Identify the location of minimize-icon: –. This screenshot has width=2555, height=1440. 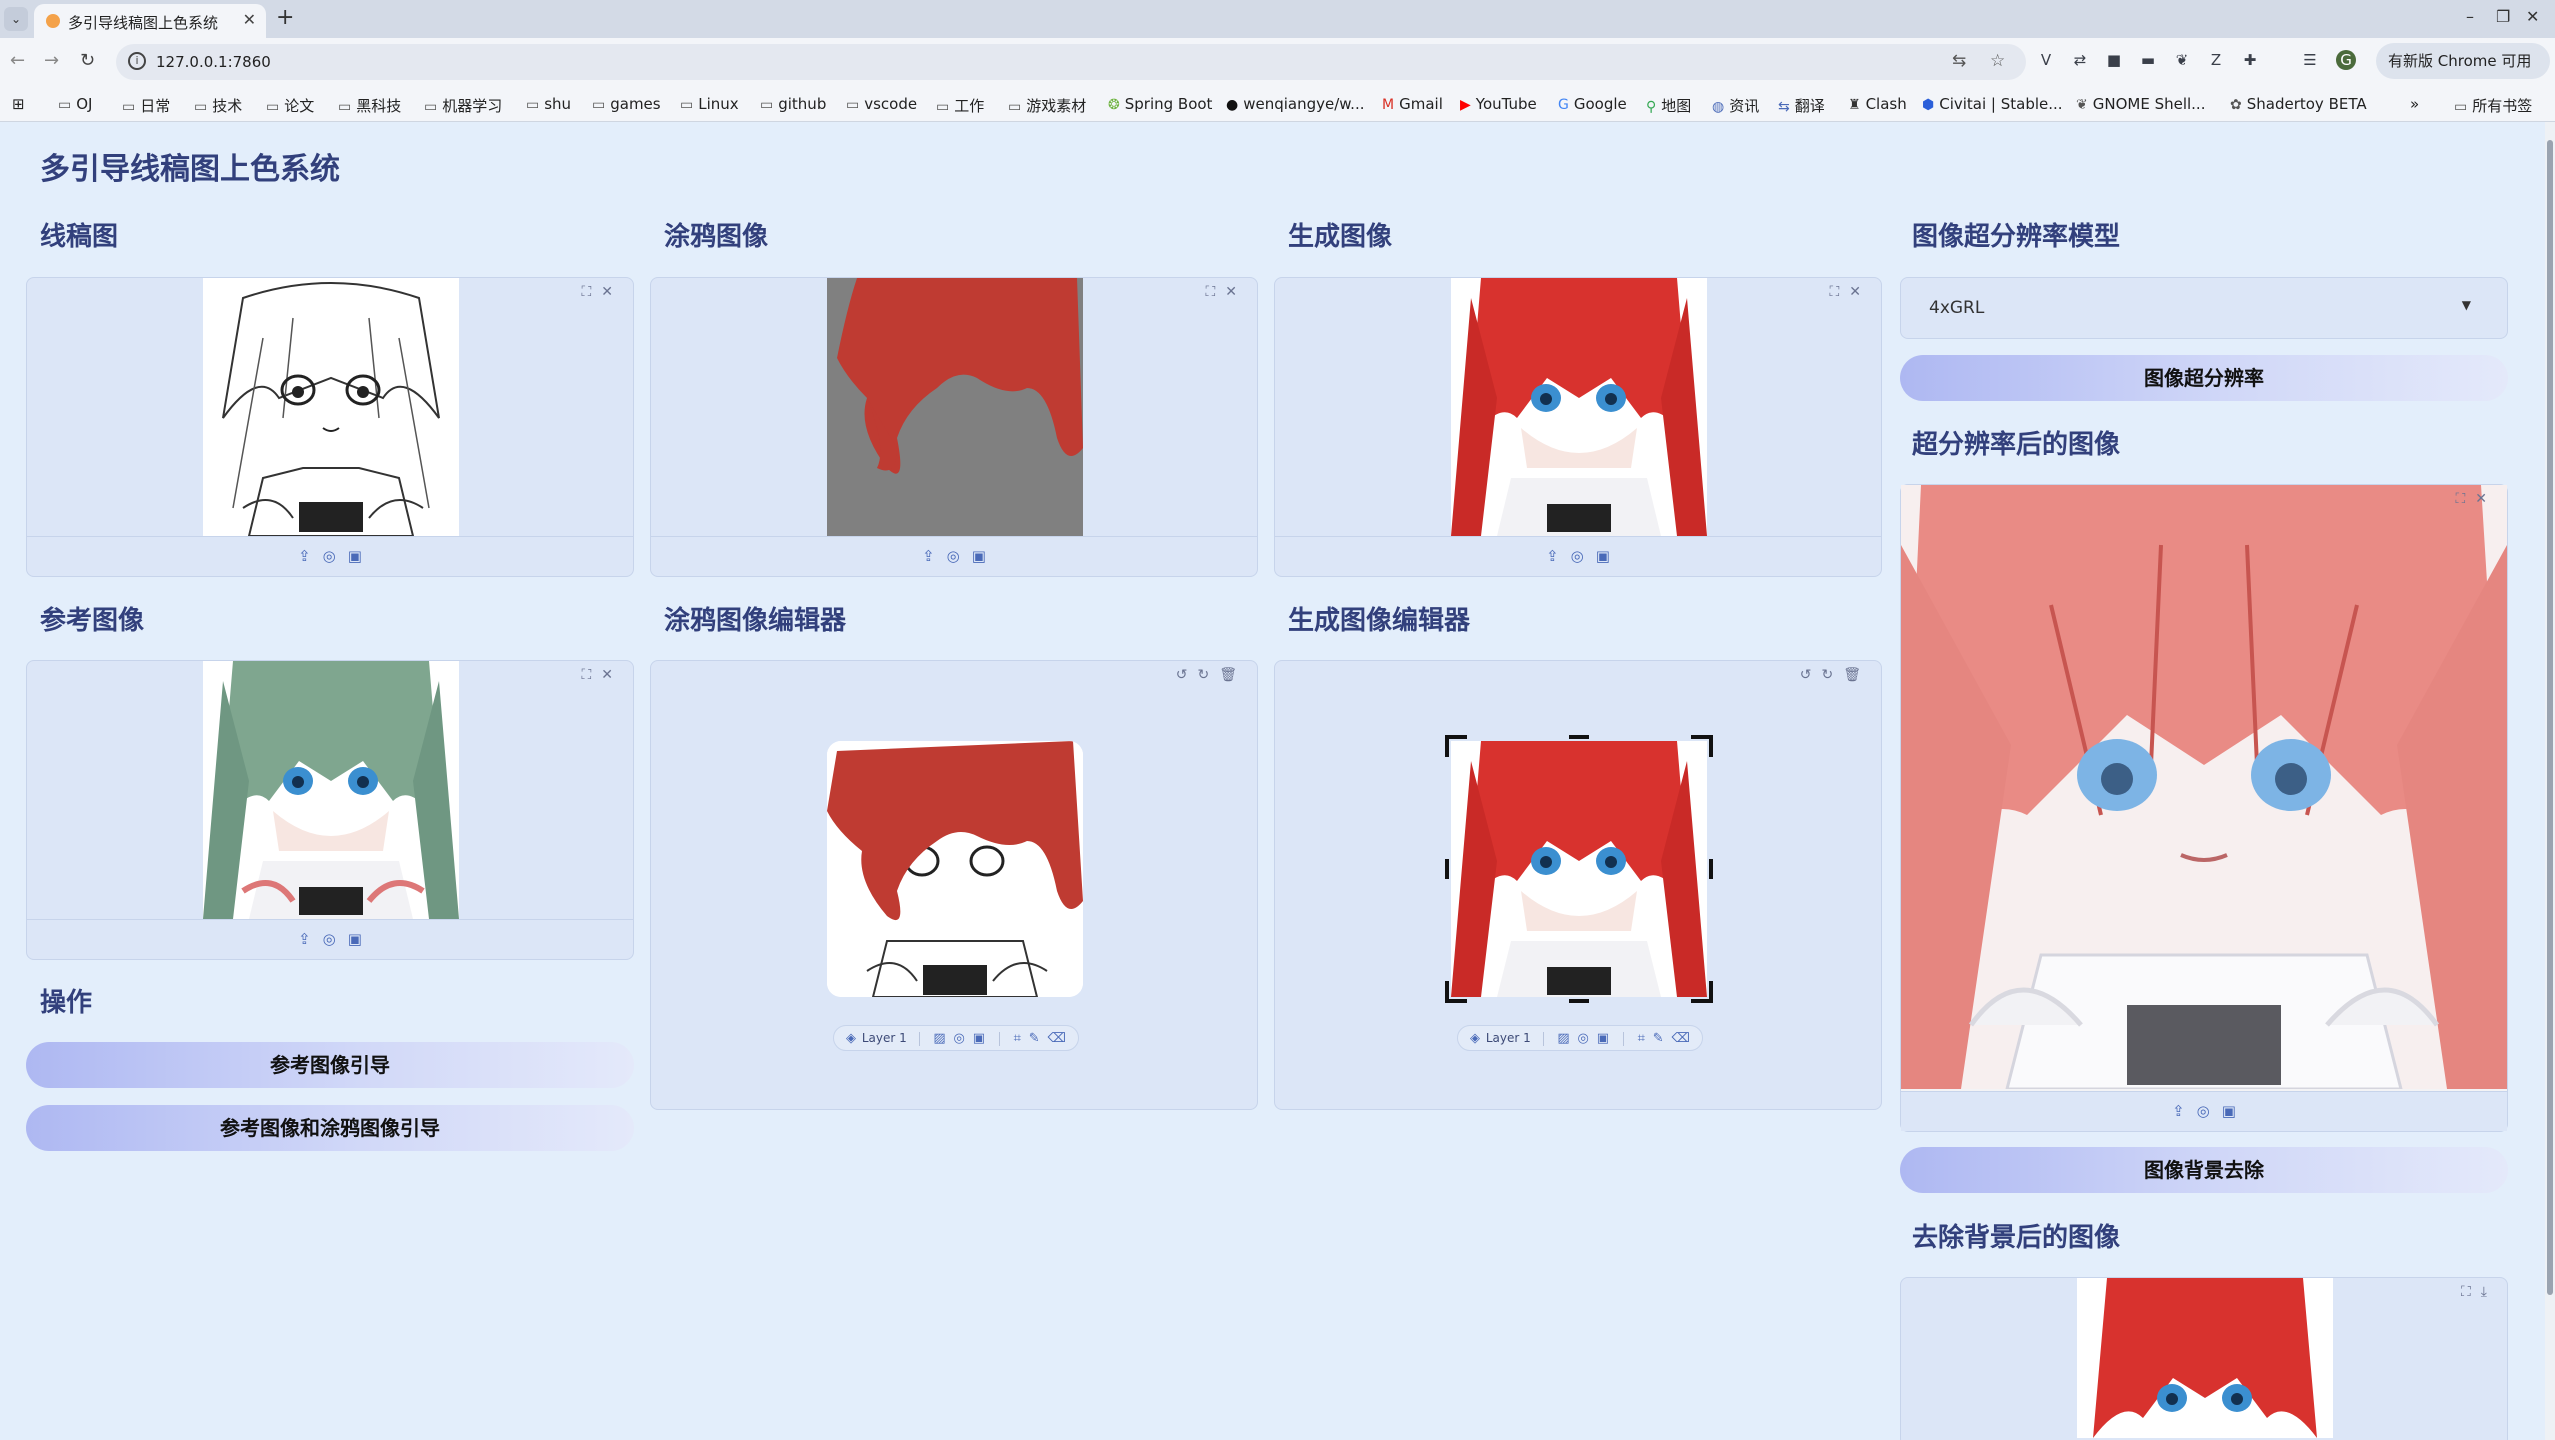
(2470, 16).